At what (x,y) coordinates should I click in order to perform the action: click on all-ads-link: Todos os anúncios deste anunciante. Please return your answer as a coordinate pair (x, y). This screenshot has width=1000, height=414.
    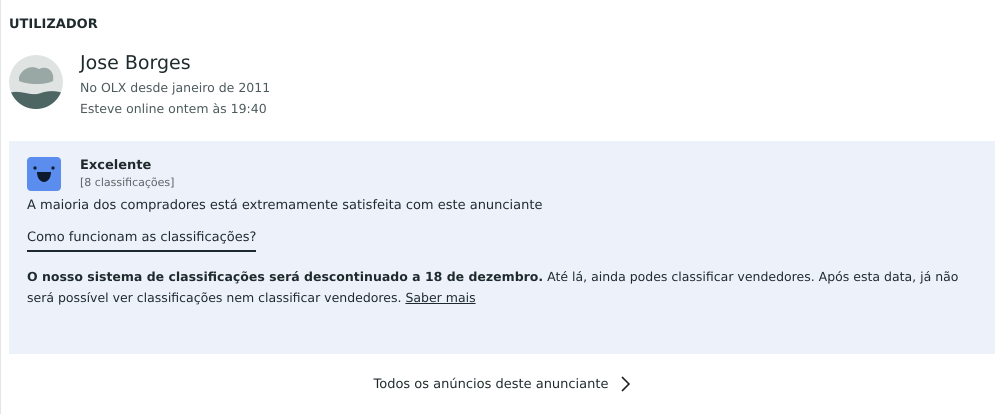
    Looking at the image, I should click on (502, 384).